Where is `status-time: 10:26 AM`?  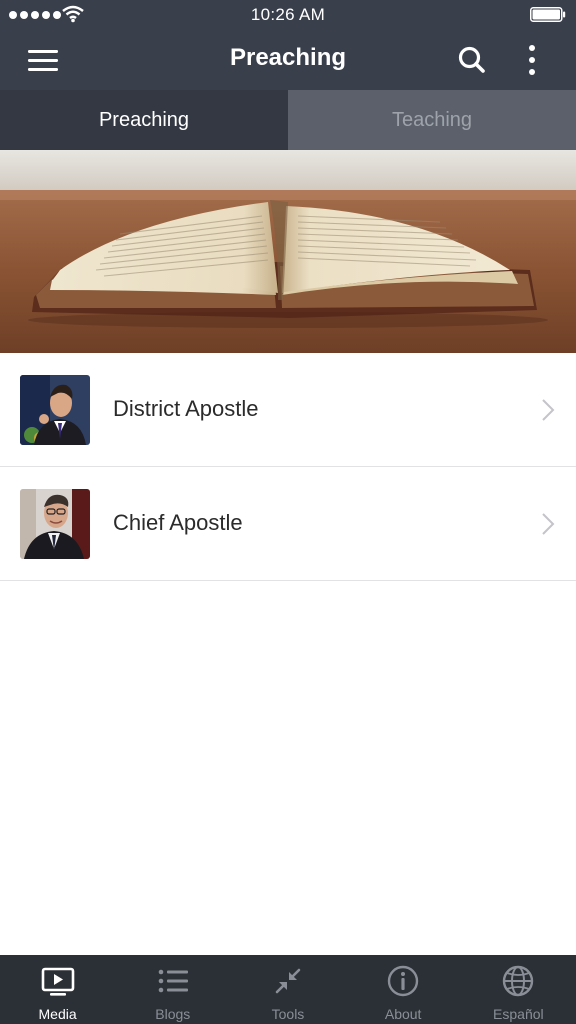
status-time: 10:26 AM is located at coordinates (288, 14).